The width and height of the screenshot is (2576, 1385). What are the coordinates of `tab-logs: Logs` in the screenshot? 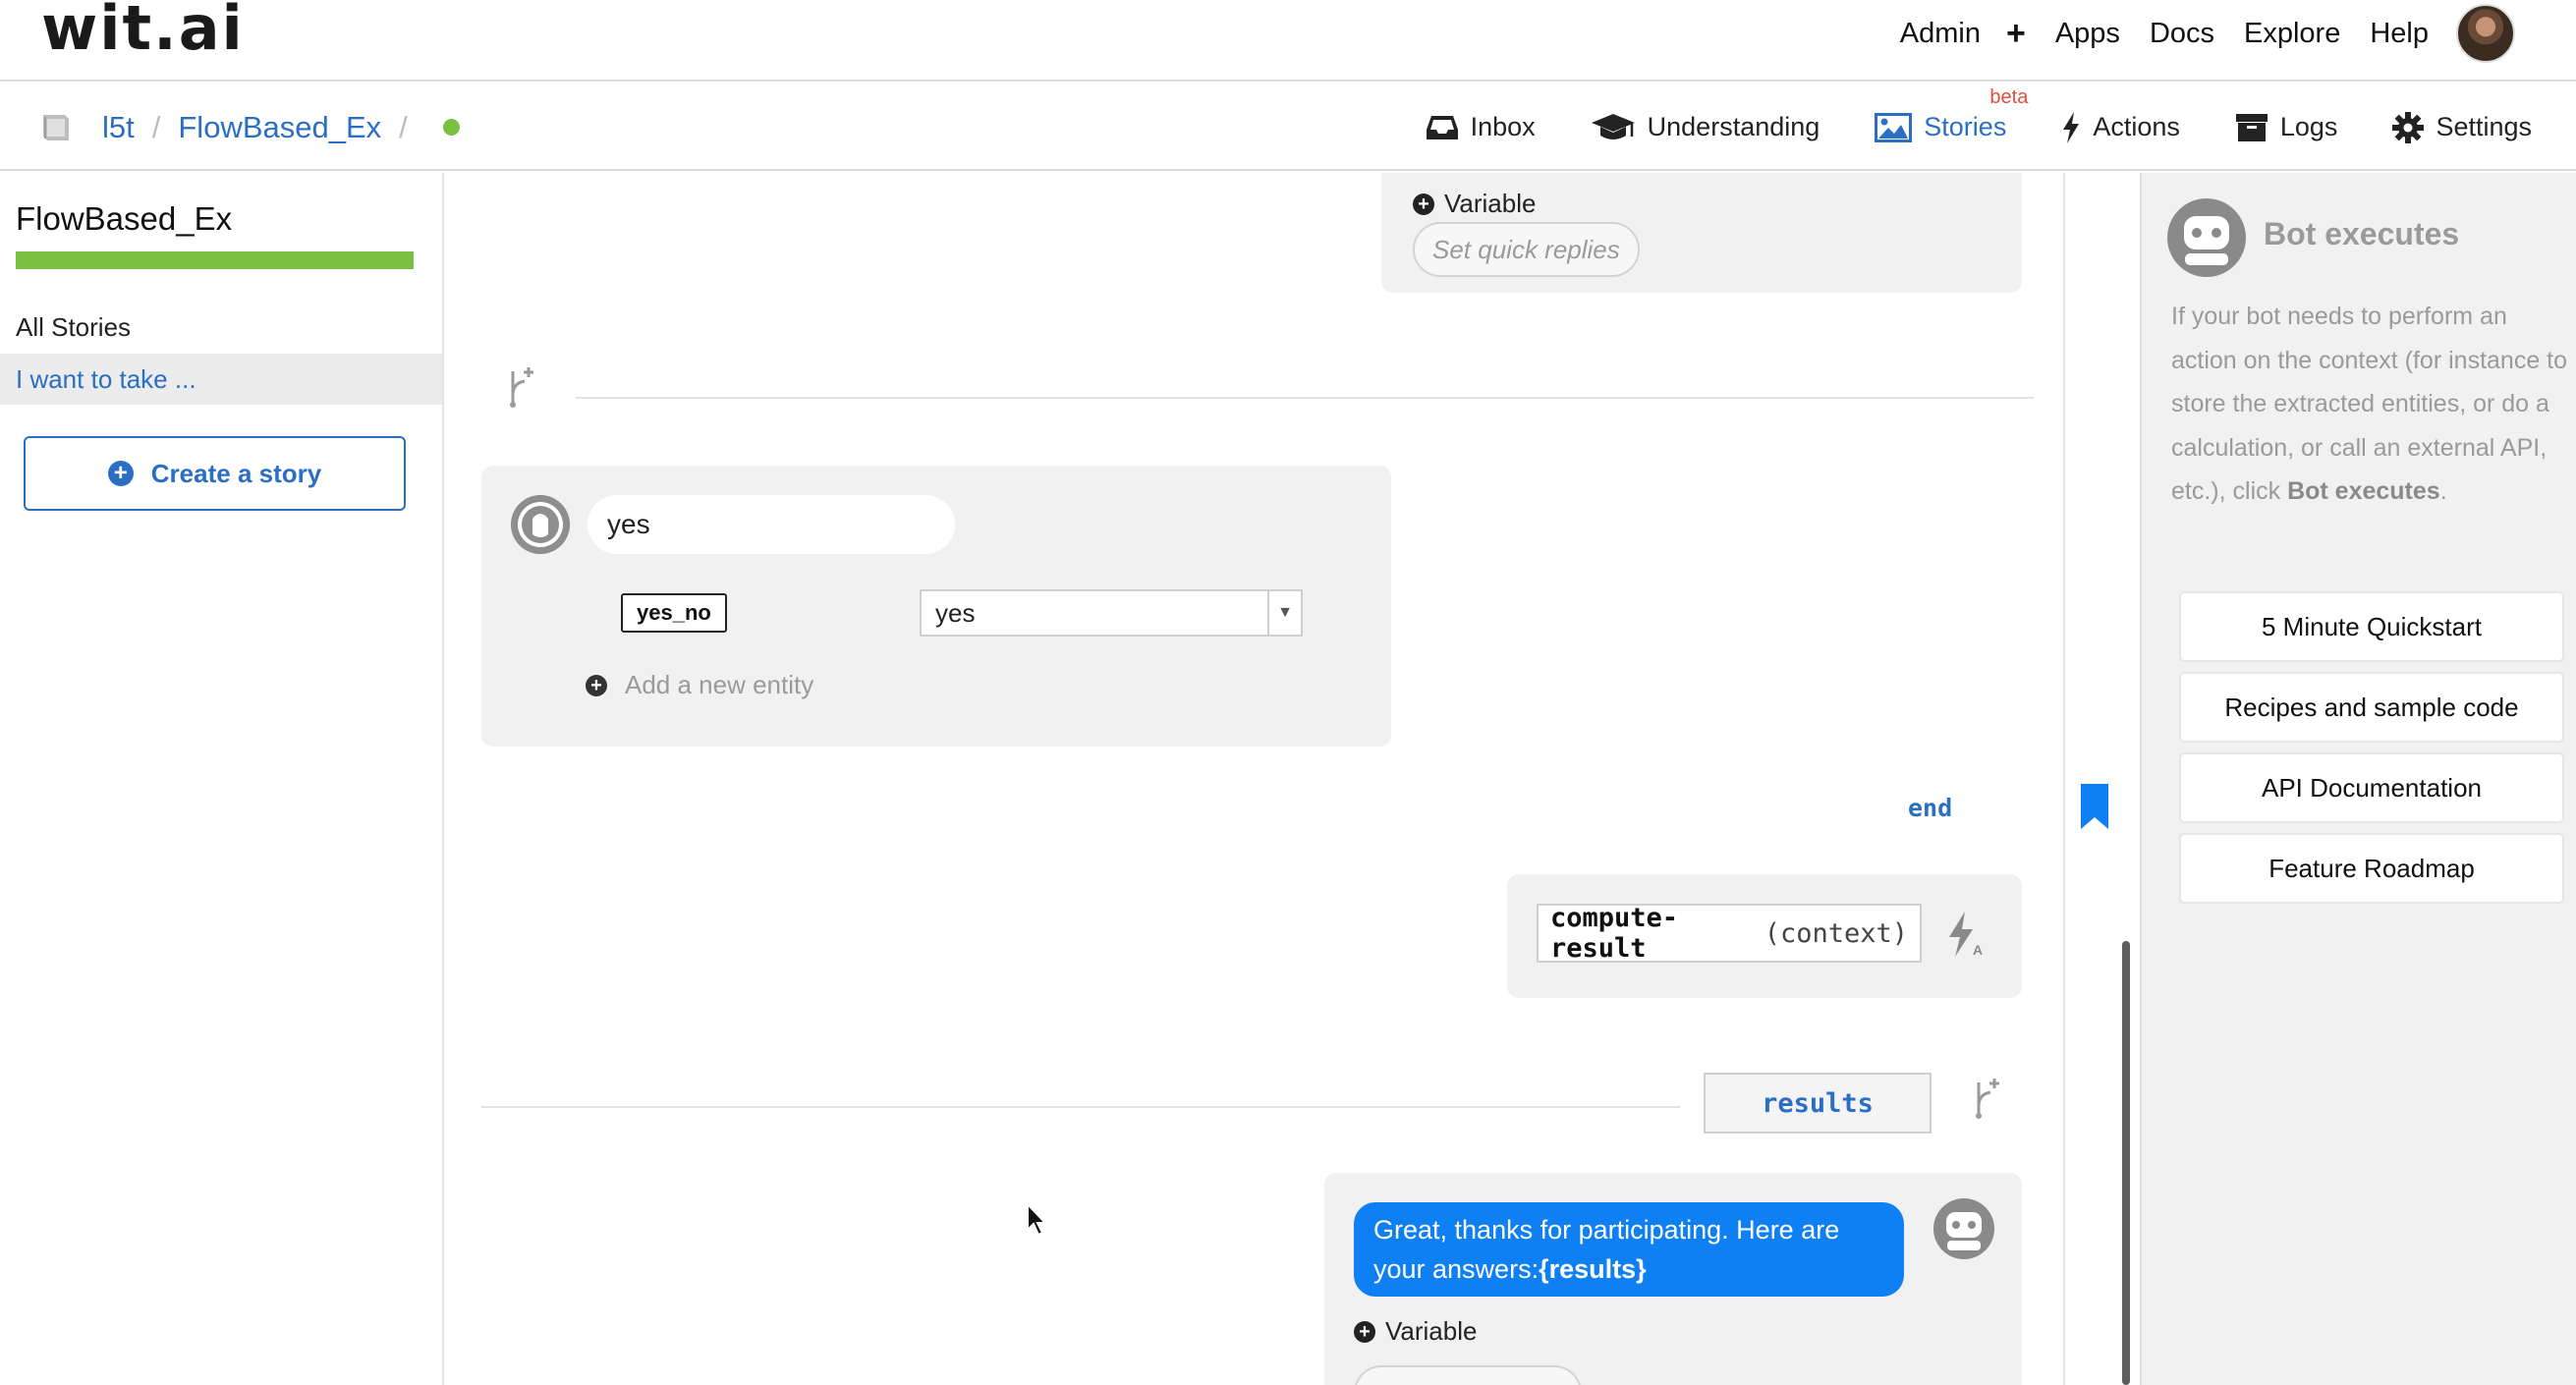 It's located at (2286, 127).